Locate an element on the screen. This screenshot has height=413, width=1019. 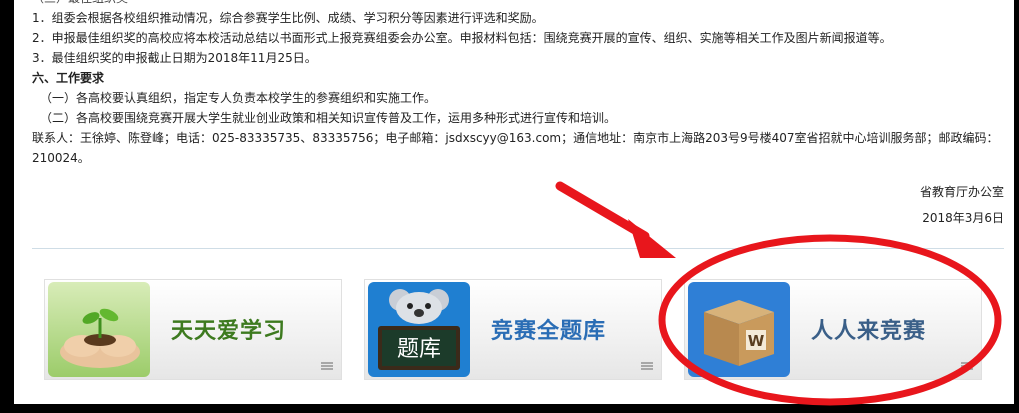
tile-everyone-compete: W 人人来竞赛 is located at coordinates (833, 329).